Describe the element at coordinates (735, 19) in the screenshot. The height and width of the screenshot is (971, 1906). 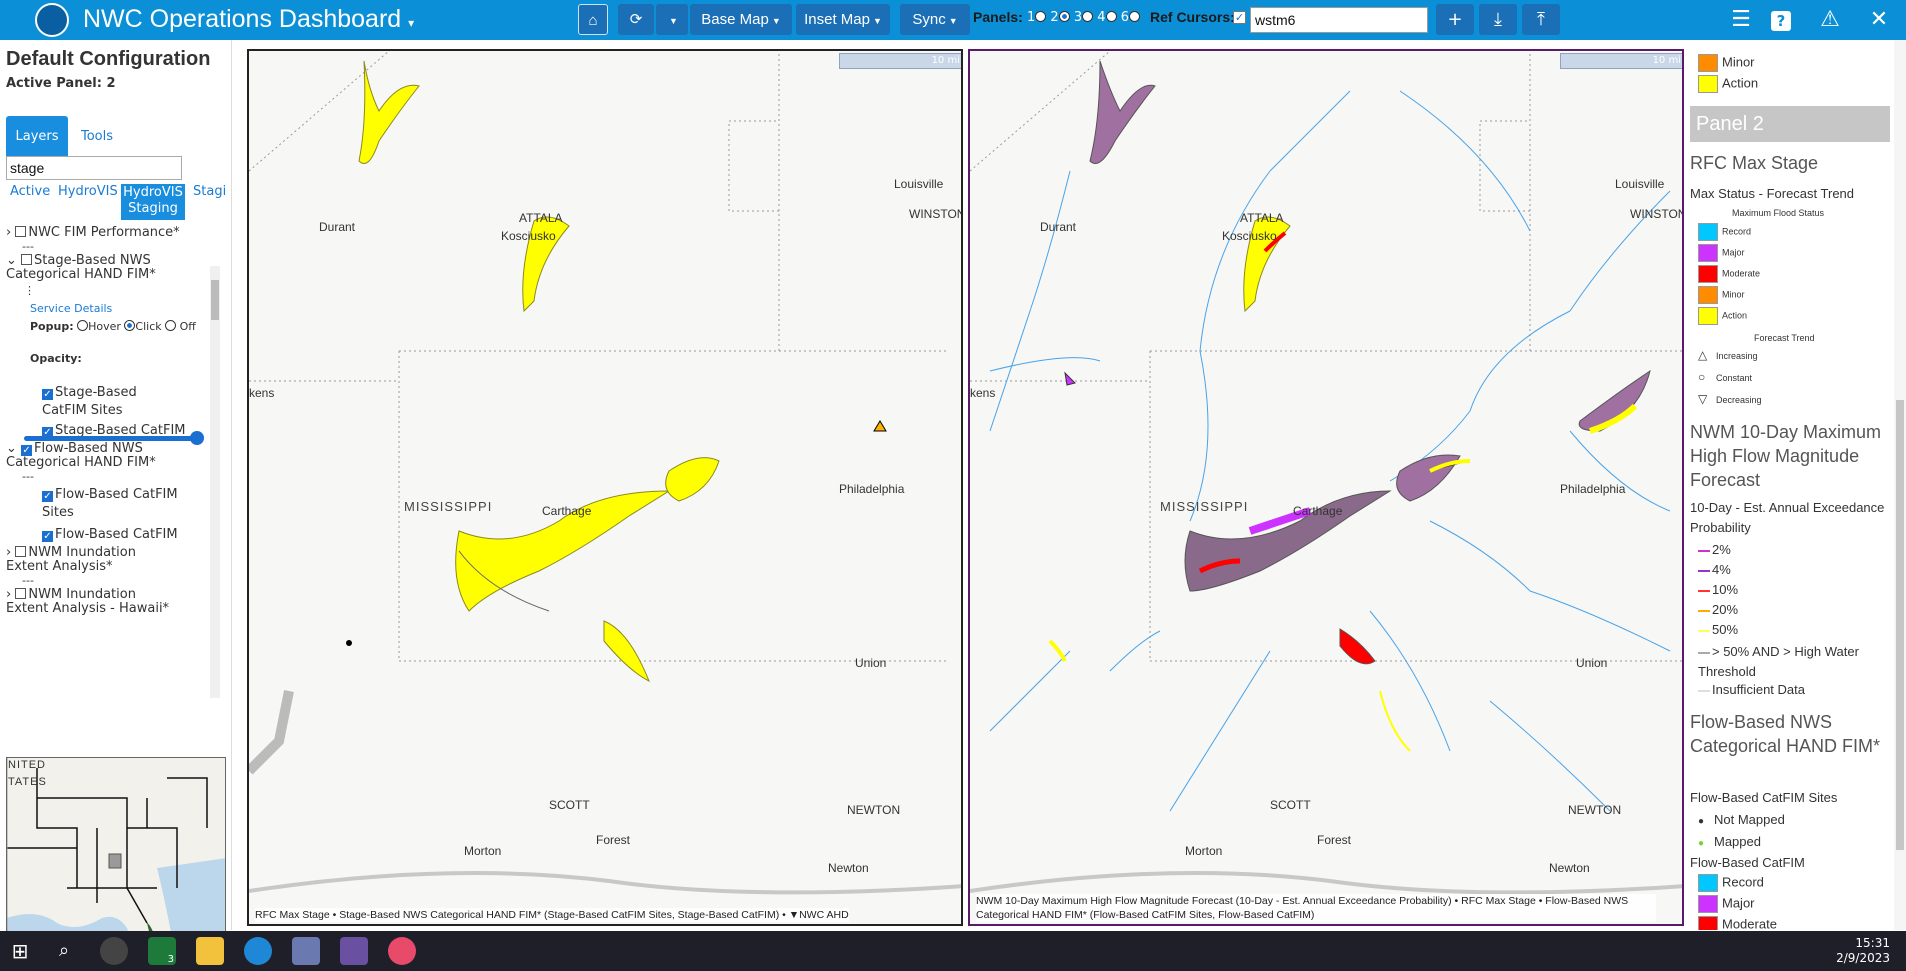
I see `base-map-label: Base Map` at that location.